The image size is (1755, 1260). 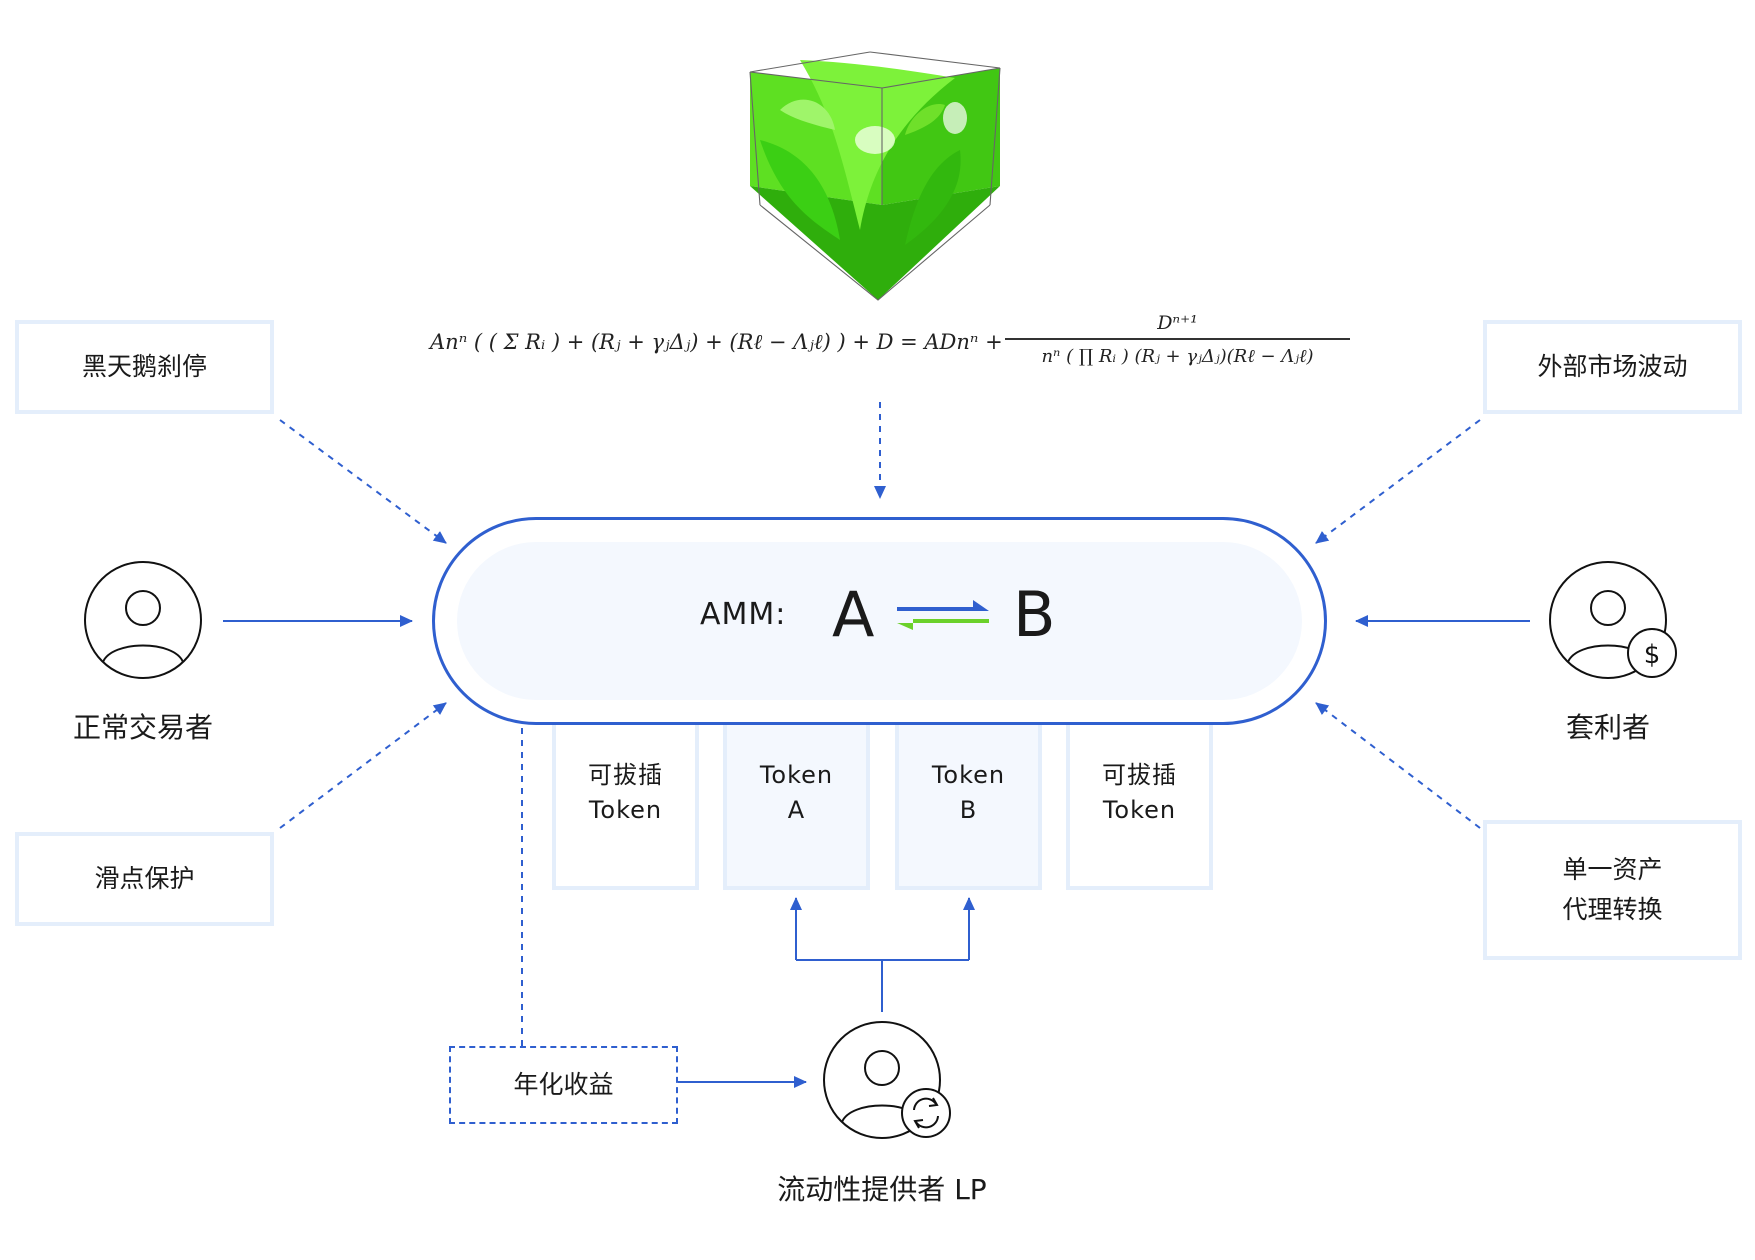 What do you see at coordinates (1177, 356) in the screenshot?
I see `formula-denominator: nⁿ ( ∏ Rᵢ ) (Rⱼ + γⱼΔⱼ)(Rℓ − Λⱼℓ)` at bounding box center [1177, 356].